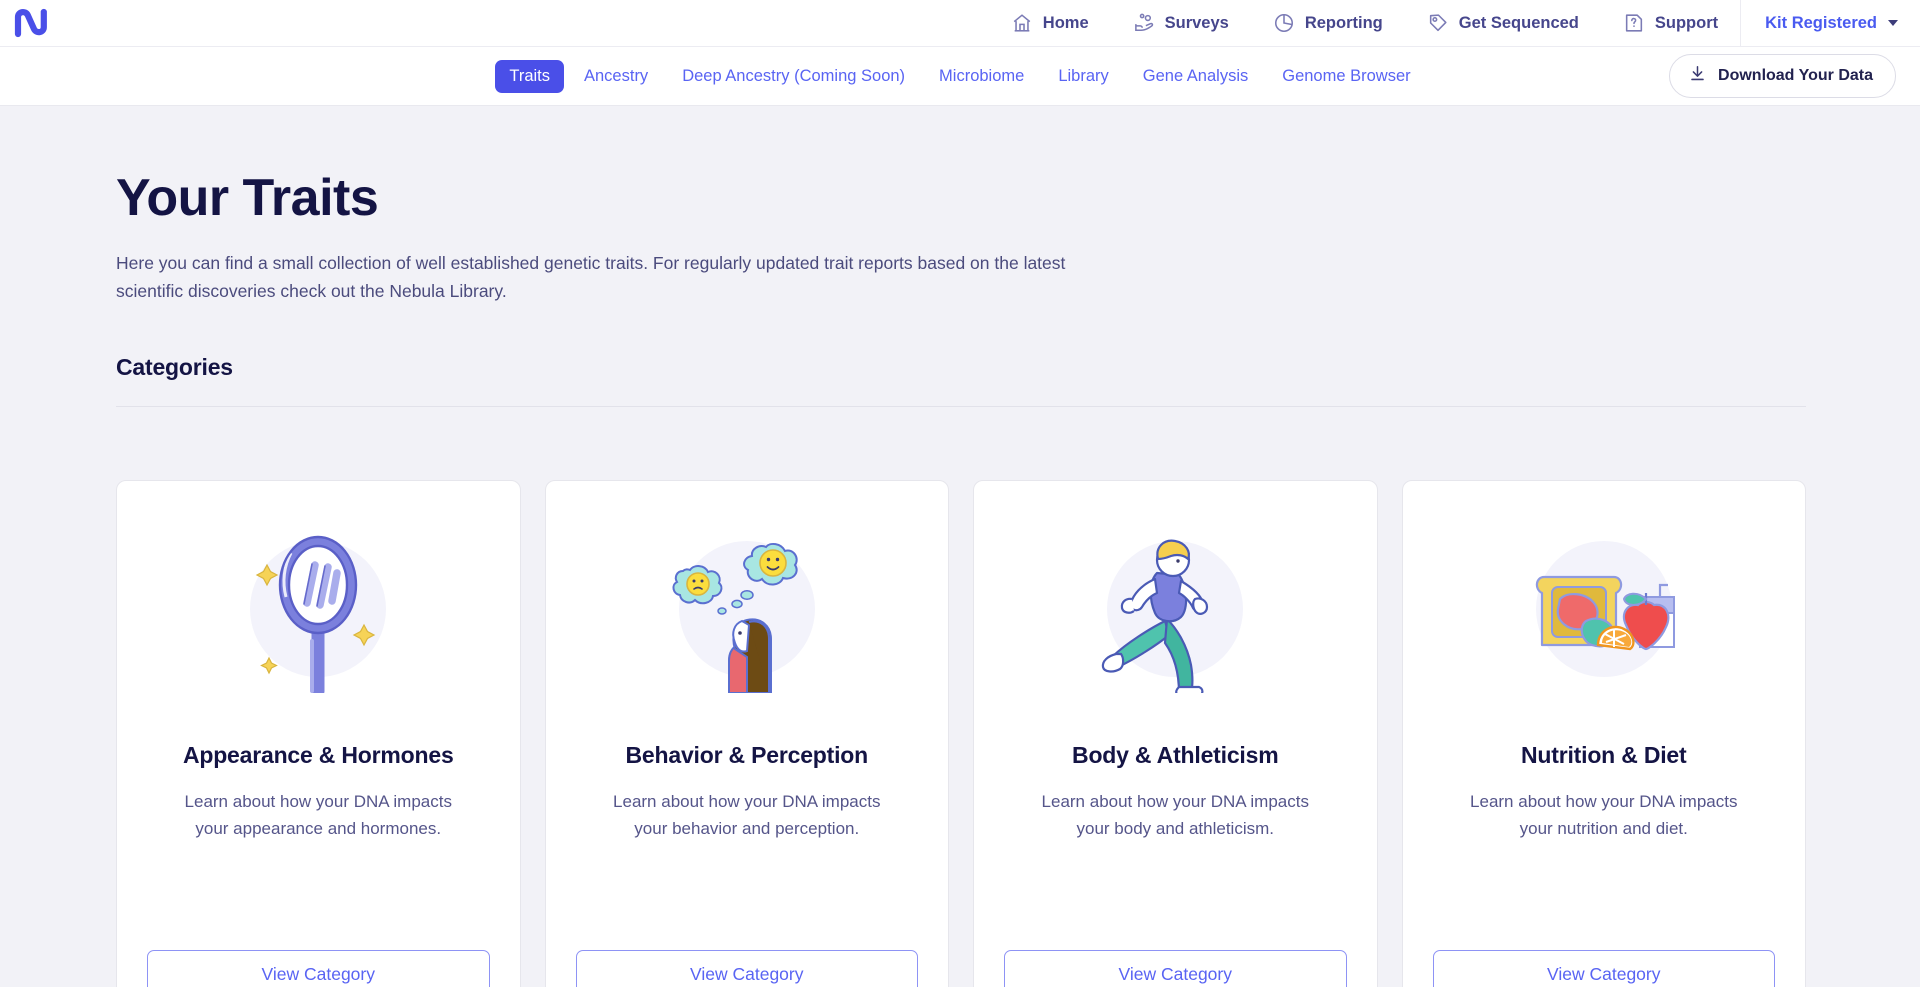 The image size is (1920, 987). Describe the element at coordinates (1518, 22) in the screenshot. I see `nav-item-get-sequenced-label: Get Sequenced` at that location.